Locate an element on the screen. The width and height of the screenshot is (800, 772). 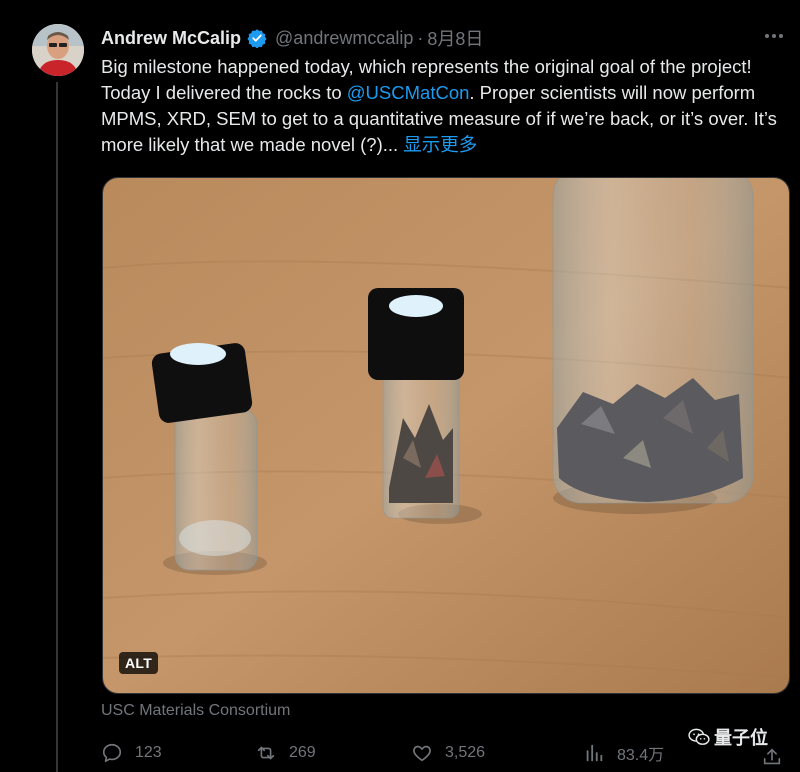
repost-icon is located at coordinates (266, 753).